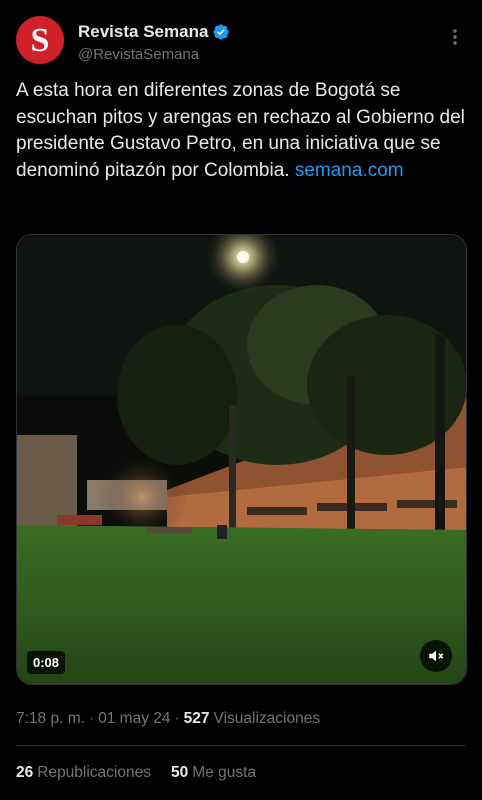  I want to click on avatar-letter: S, so click(40, 40).